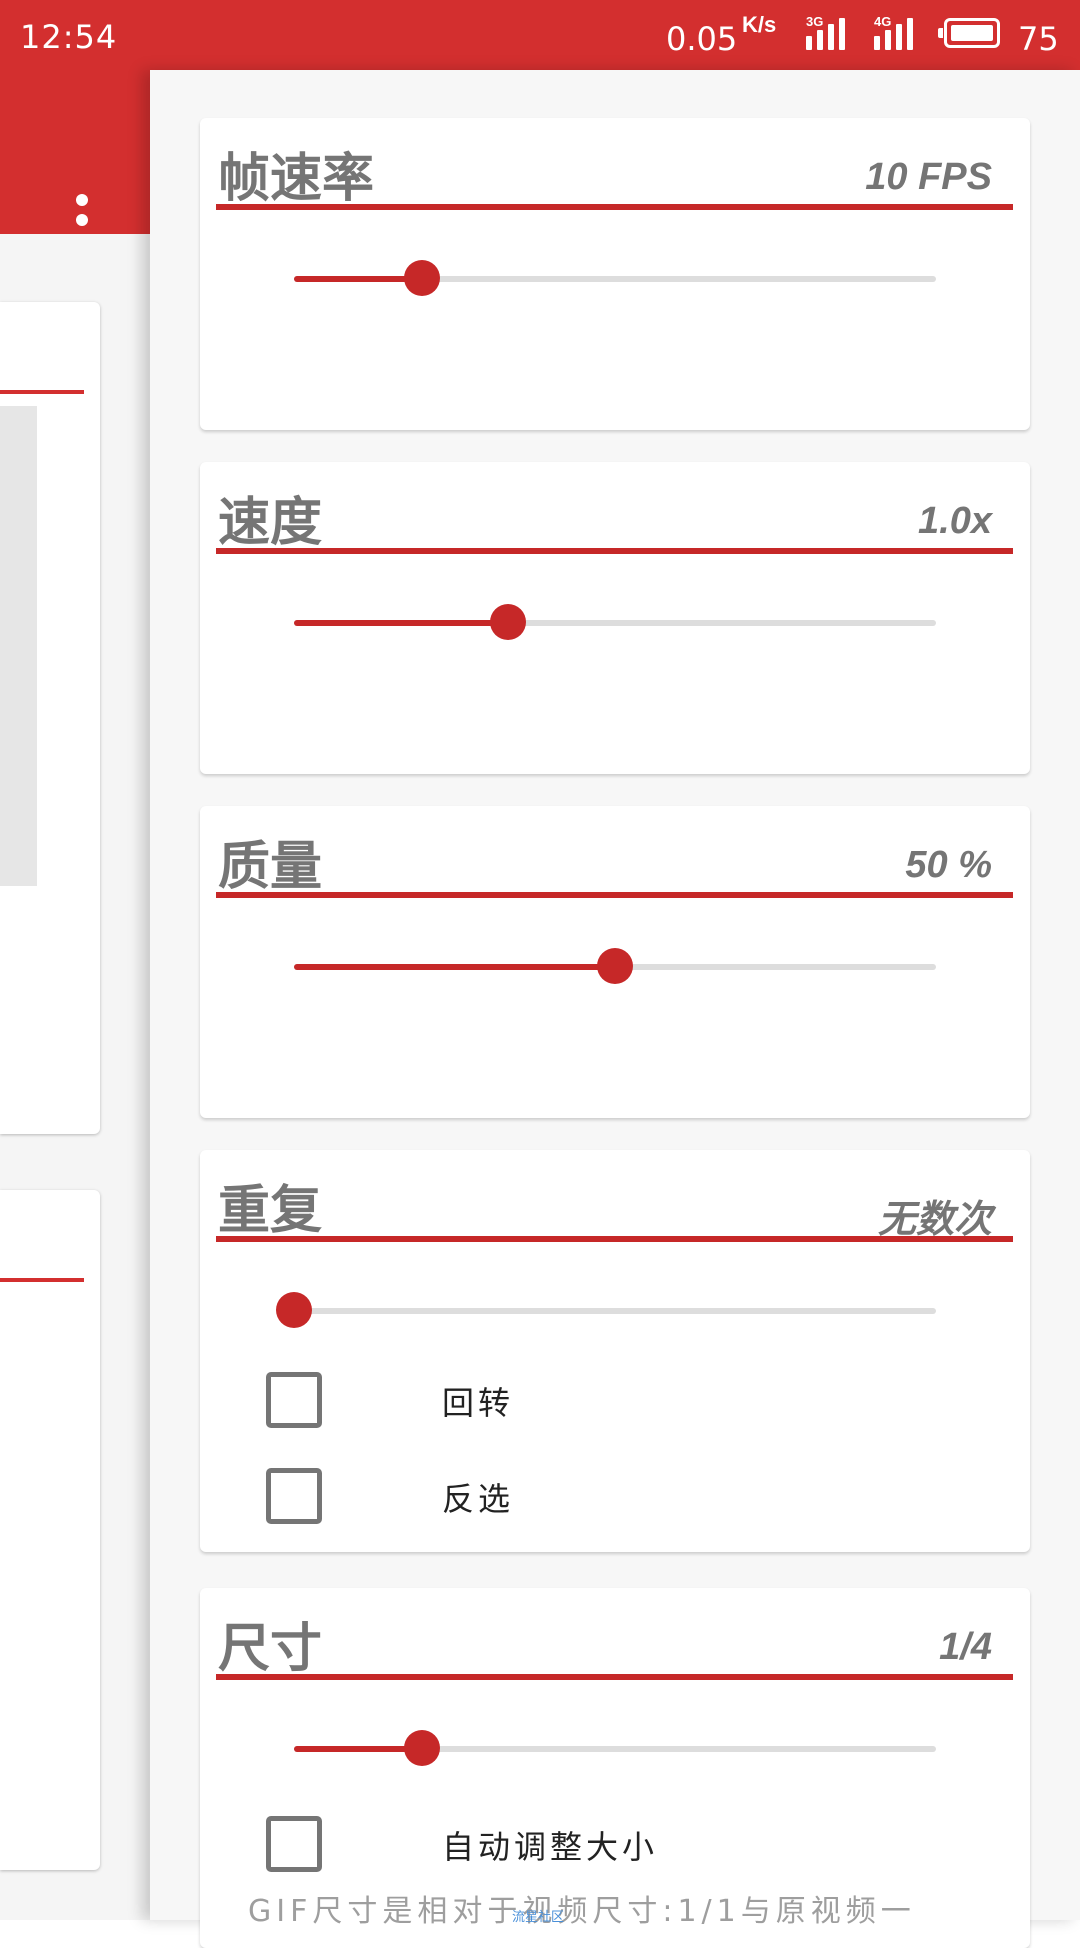 The width and height of the screenshot is (1080, 1948). Describe the element at coordinates (955, 521) in the screenshot. I see `speed-value: 1.0x` at that location.